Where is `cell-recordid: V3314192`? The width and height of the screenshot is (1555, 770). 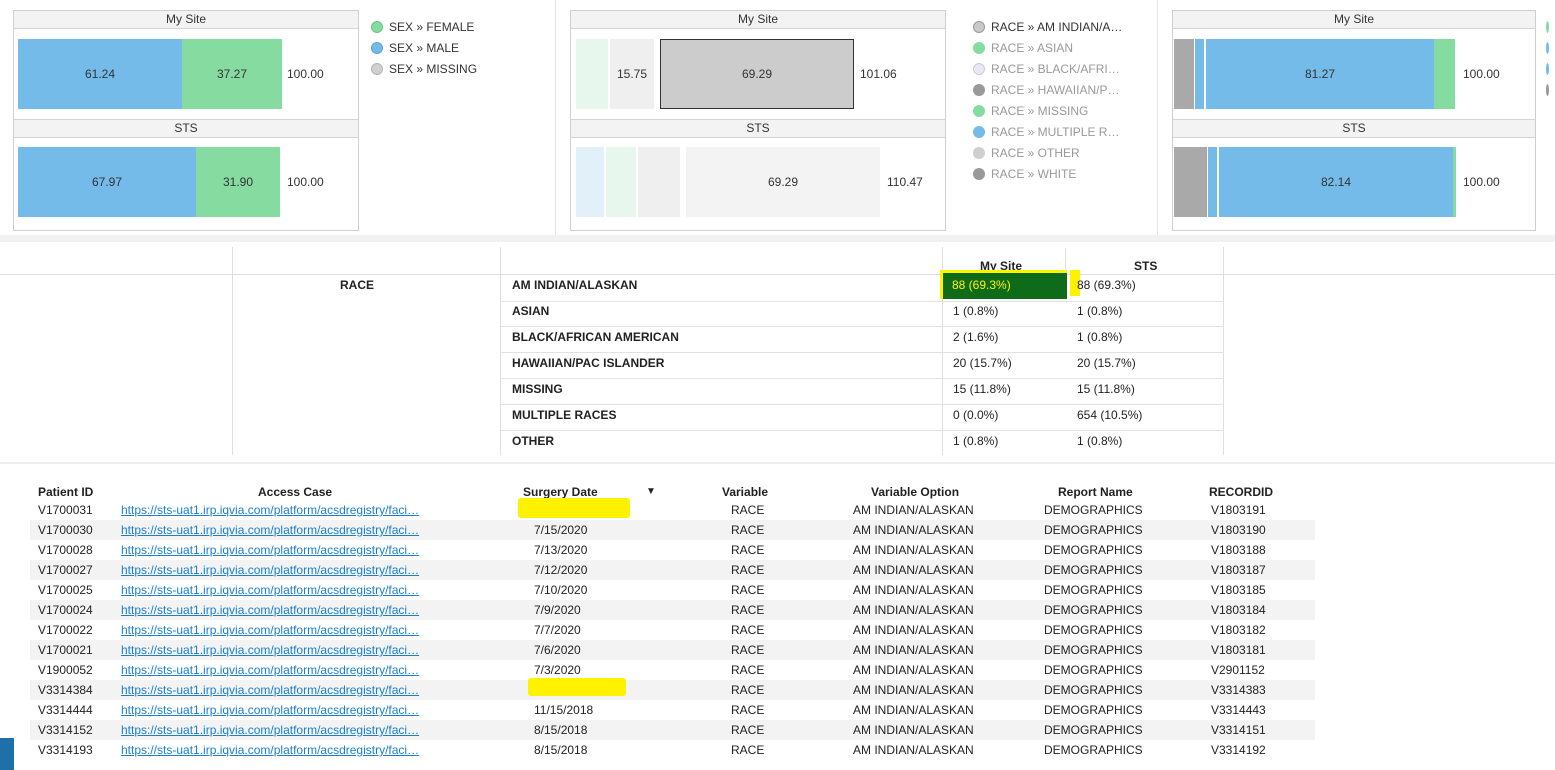
cell-recordid: V3314192 is located at coordinates (1238, 750).